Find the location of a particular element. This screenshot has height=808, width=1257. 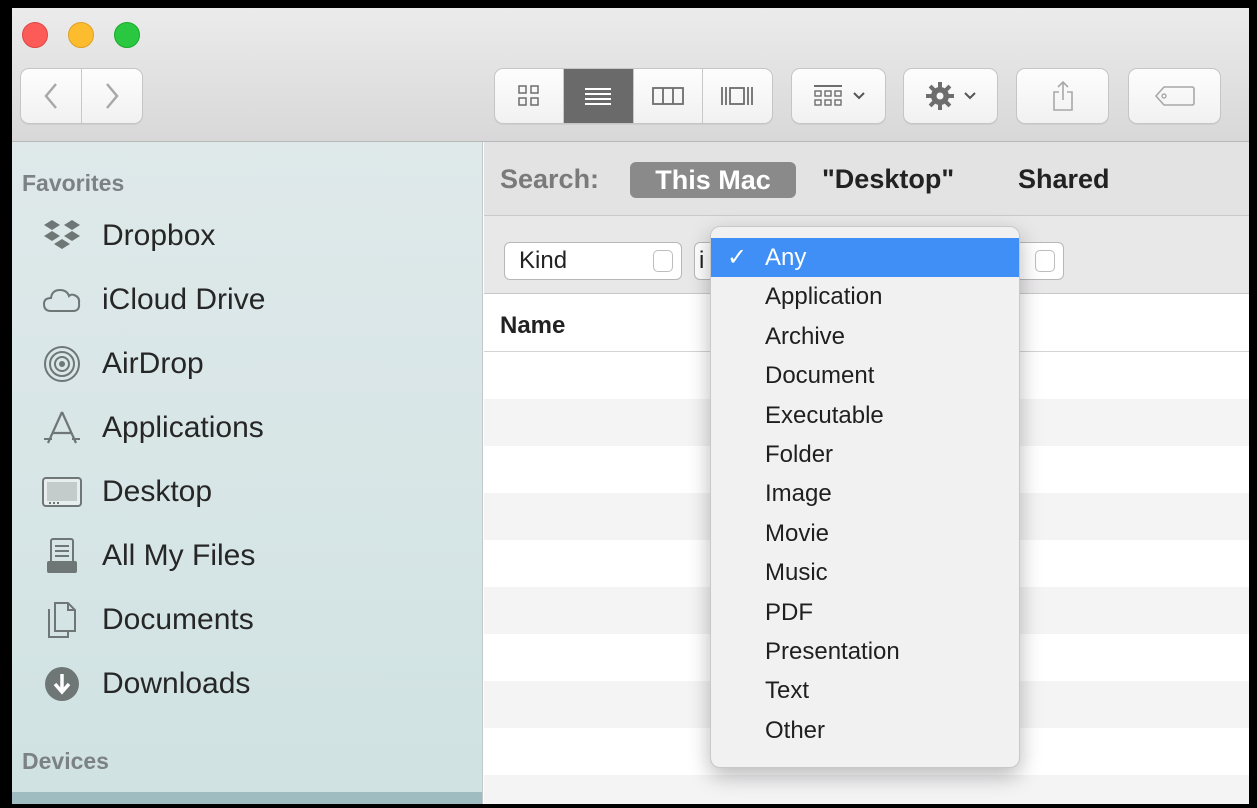

menu-item-presentation: Presentation is located at coordinates (865, 651).